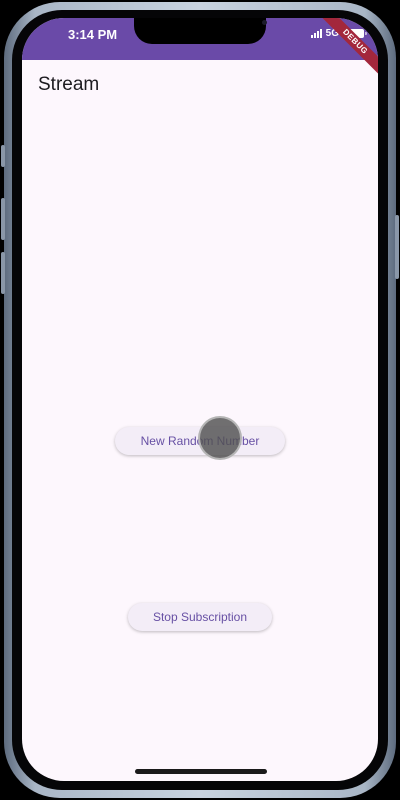  I want to click on front-camera-icon, so click(264, 22).